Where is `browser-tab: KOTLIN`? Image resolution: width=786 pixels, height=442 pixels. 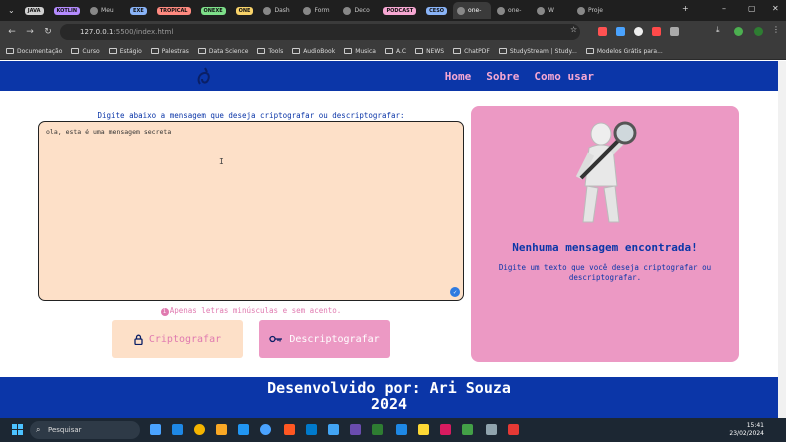 browser-tab: KOTLIN is located at coordinates (67, 10).